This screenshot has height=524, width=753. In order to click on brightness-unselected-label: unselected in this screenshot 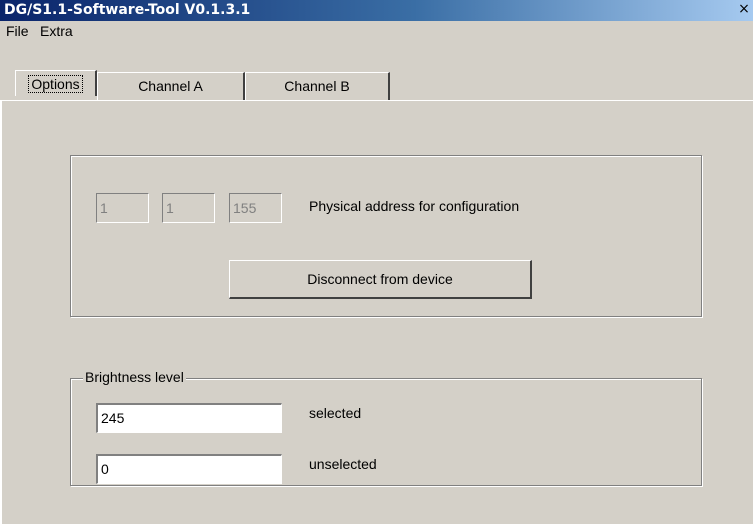, I will do `click(343, 464)`.